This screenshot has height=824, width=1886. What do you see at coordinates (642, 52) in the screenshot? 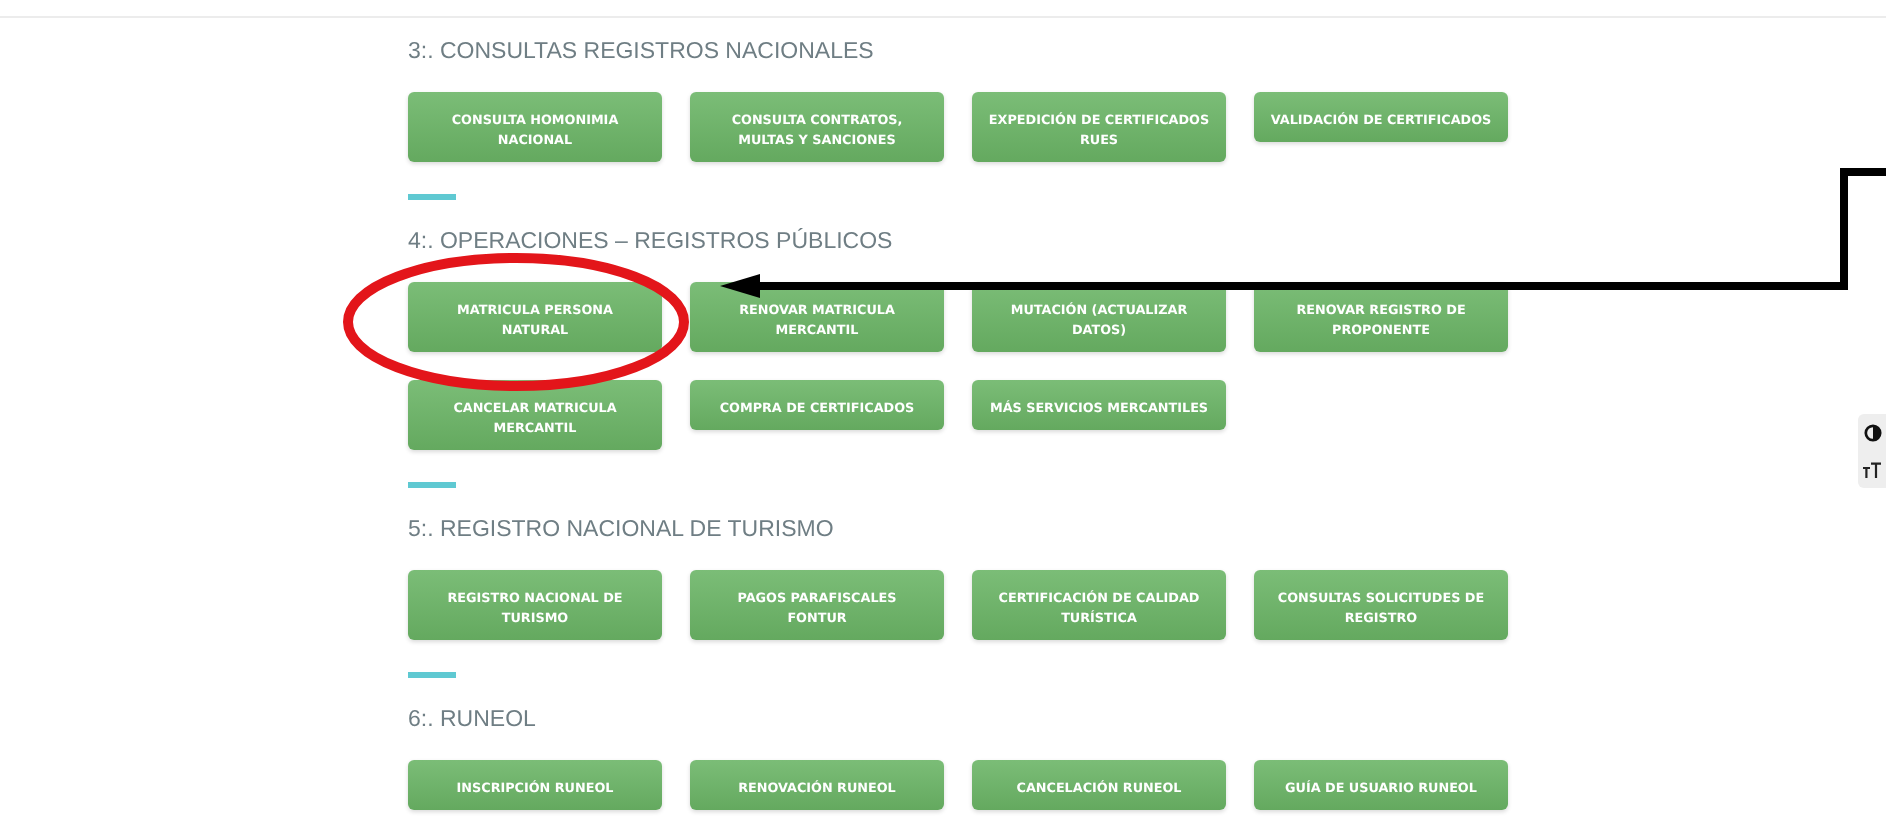
I see `section-title: 3:. CONSULTAS REGISTROS NACIONALES` at bounding box center [642, 52].